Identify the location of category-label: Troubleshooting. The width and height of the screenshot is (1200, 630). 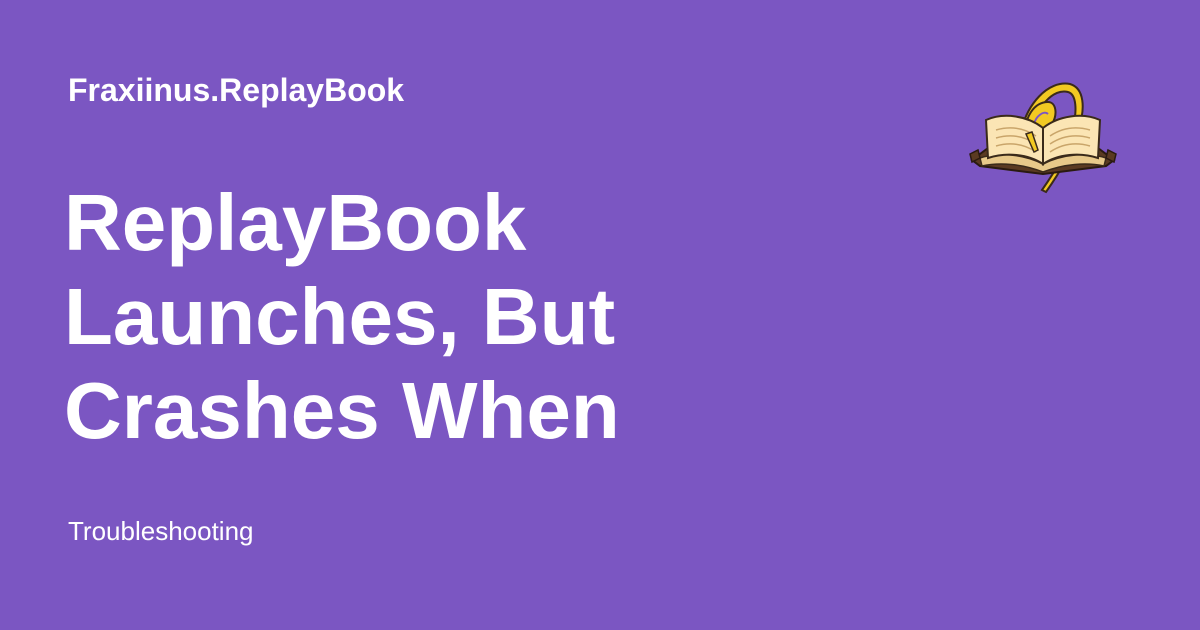
(161, 531).